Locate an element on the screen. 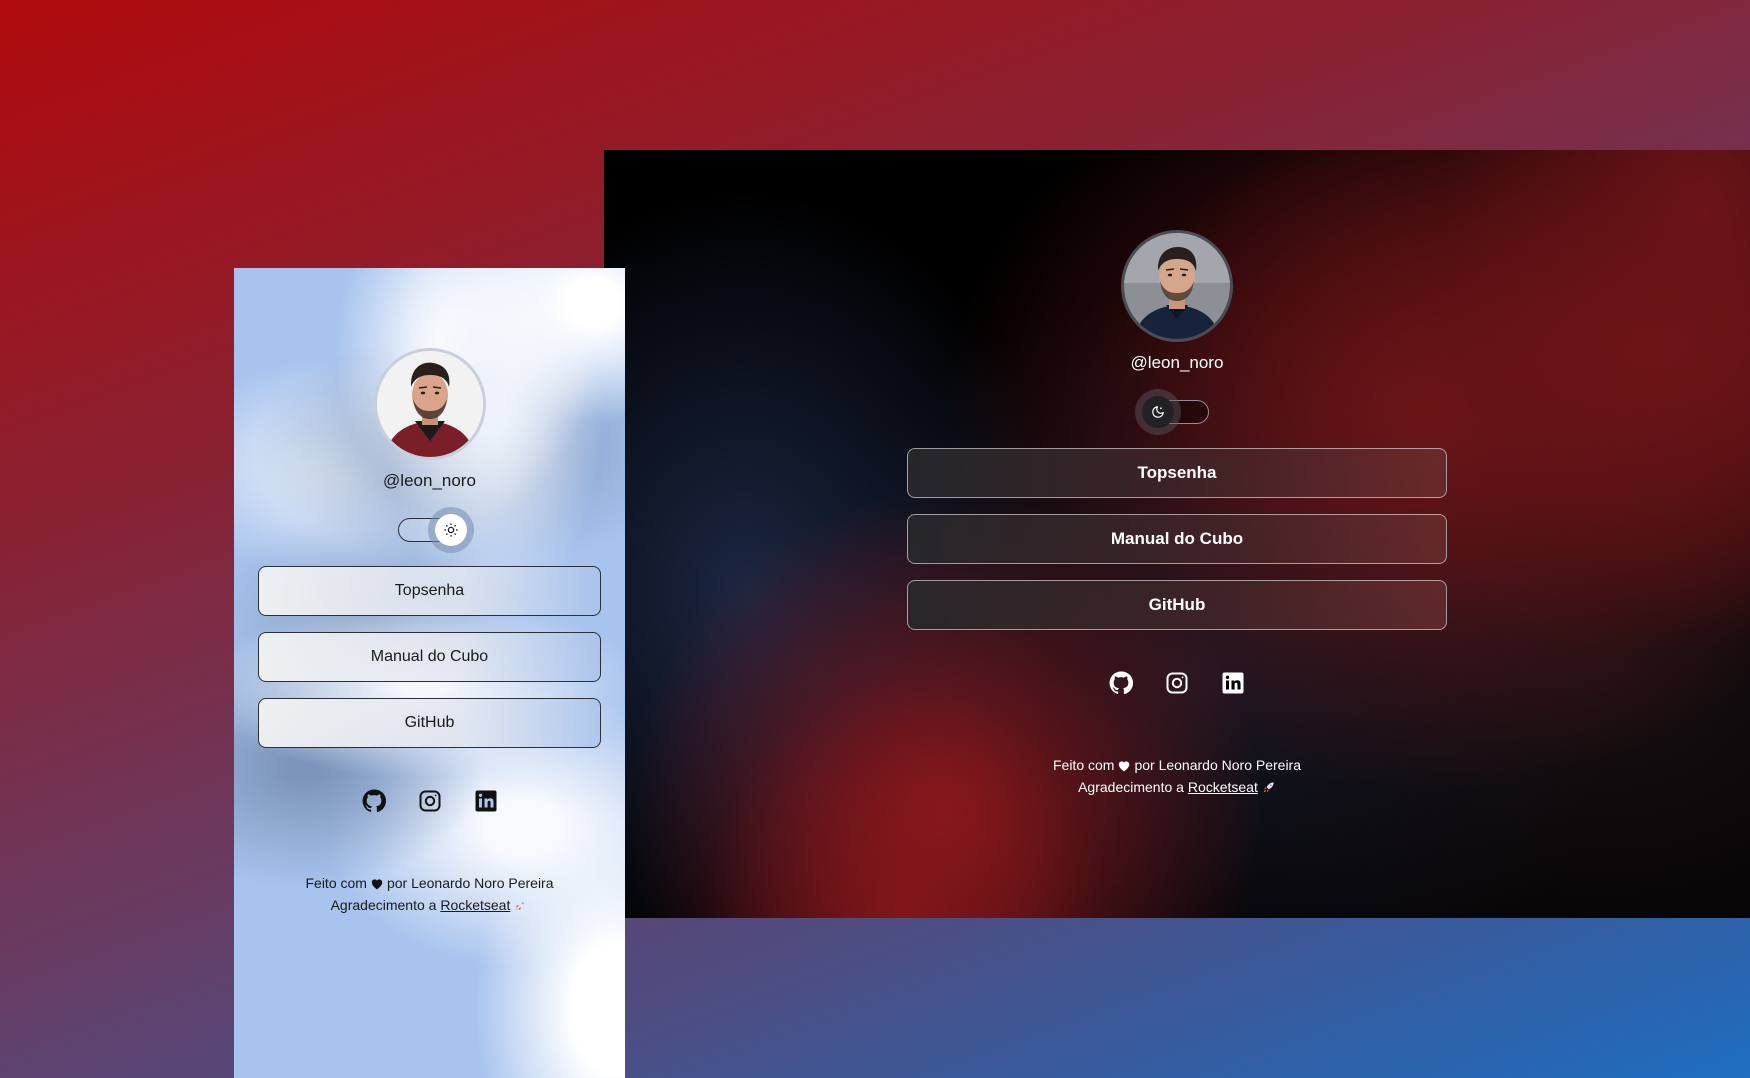 This screenshot has height=1078, width=1750. sun-icon is located at coordinates (450, 530).